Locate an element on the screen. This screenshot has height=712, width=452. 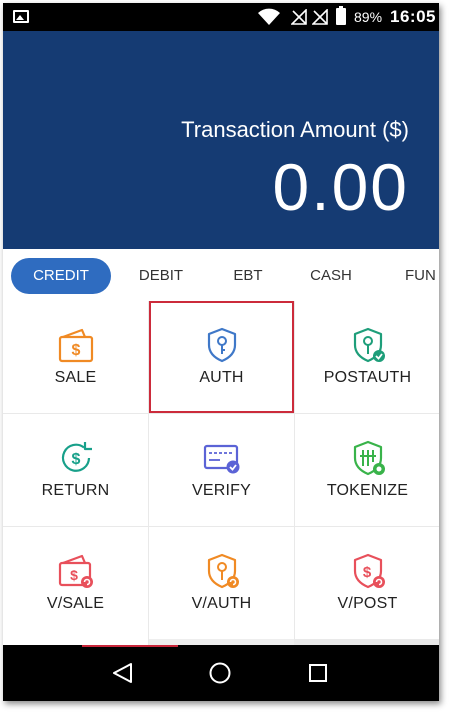
tab-cash: CASH is located at coordinates (331, 276).